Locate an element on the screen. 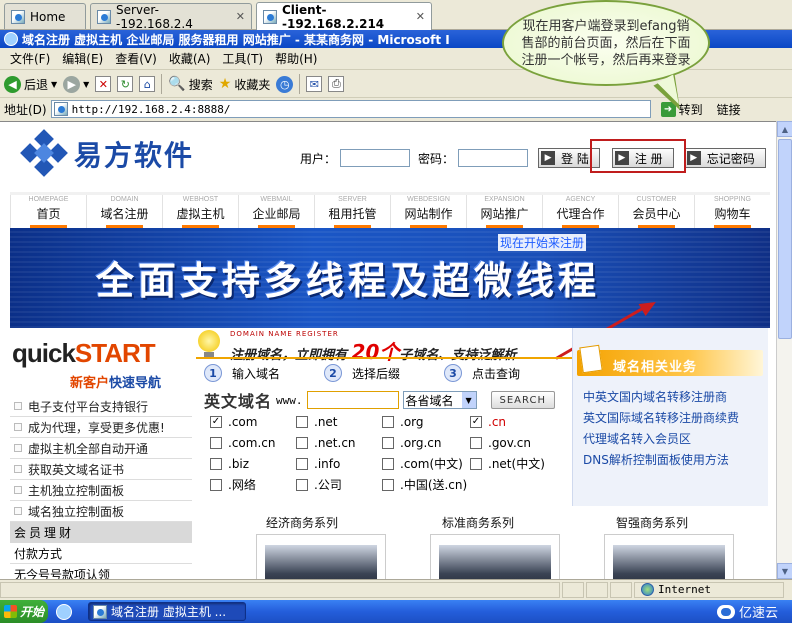 Image resolution: width=792 pixels, height=623 pixels. tld-label: .net(中文) is located at coordinates (516, 464).